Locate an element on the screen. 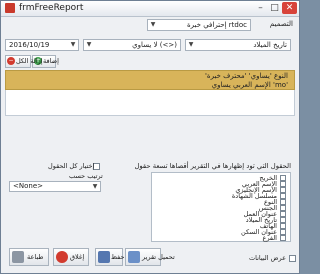 The image size is (320, 274). remove-all-button: − إزالة الكل is located at coordinates (24, 61).